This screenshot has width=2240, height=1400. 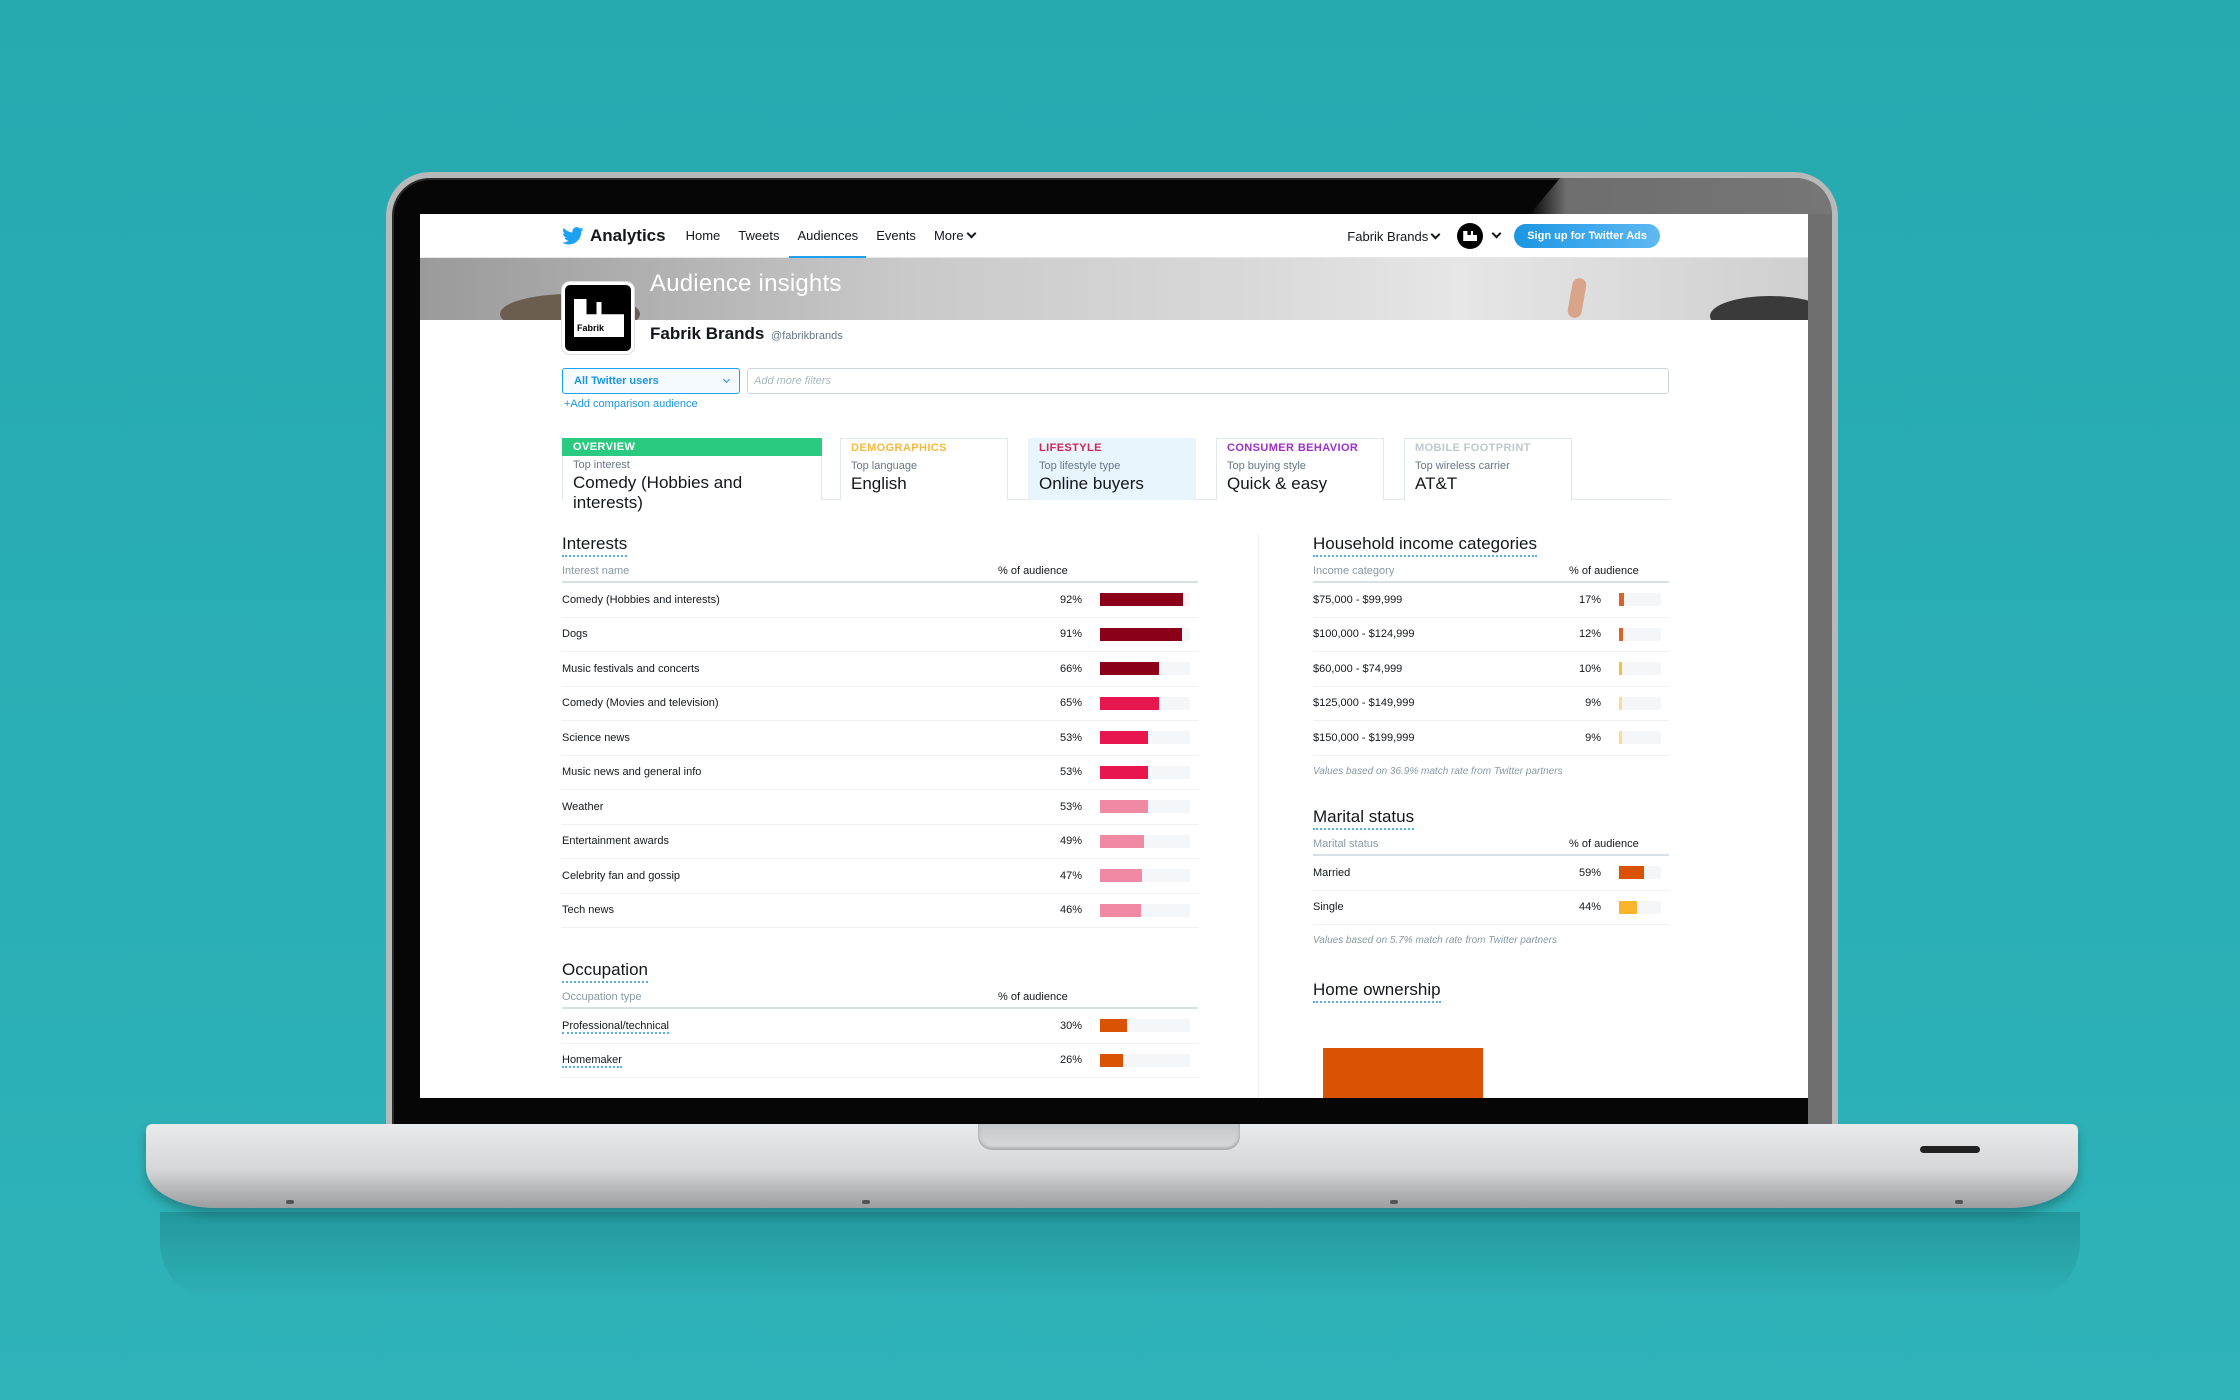 I want to click on table-row: $125,000 - $149,999 9%, so click(x=1491, y=704).